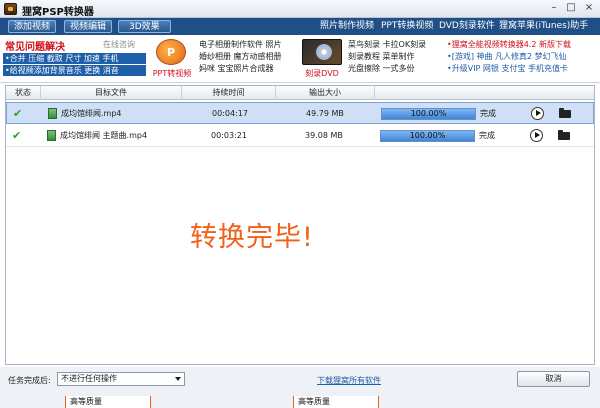  I want to click on edit-video-button: 视频编辑, so click(88, 26).